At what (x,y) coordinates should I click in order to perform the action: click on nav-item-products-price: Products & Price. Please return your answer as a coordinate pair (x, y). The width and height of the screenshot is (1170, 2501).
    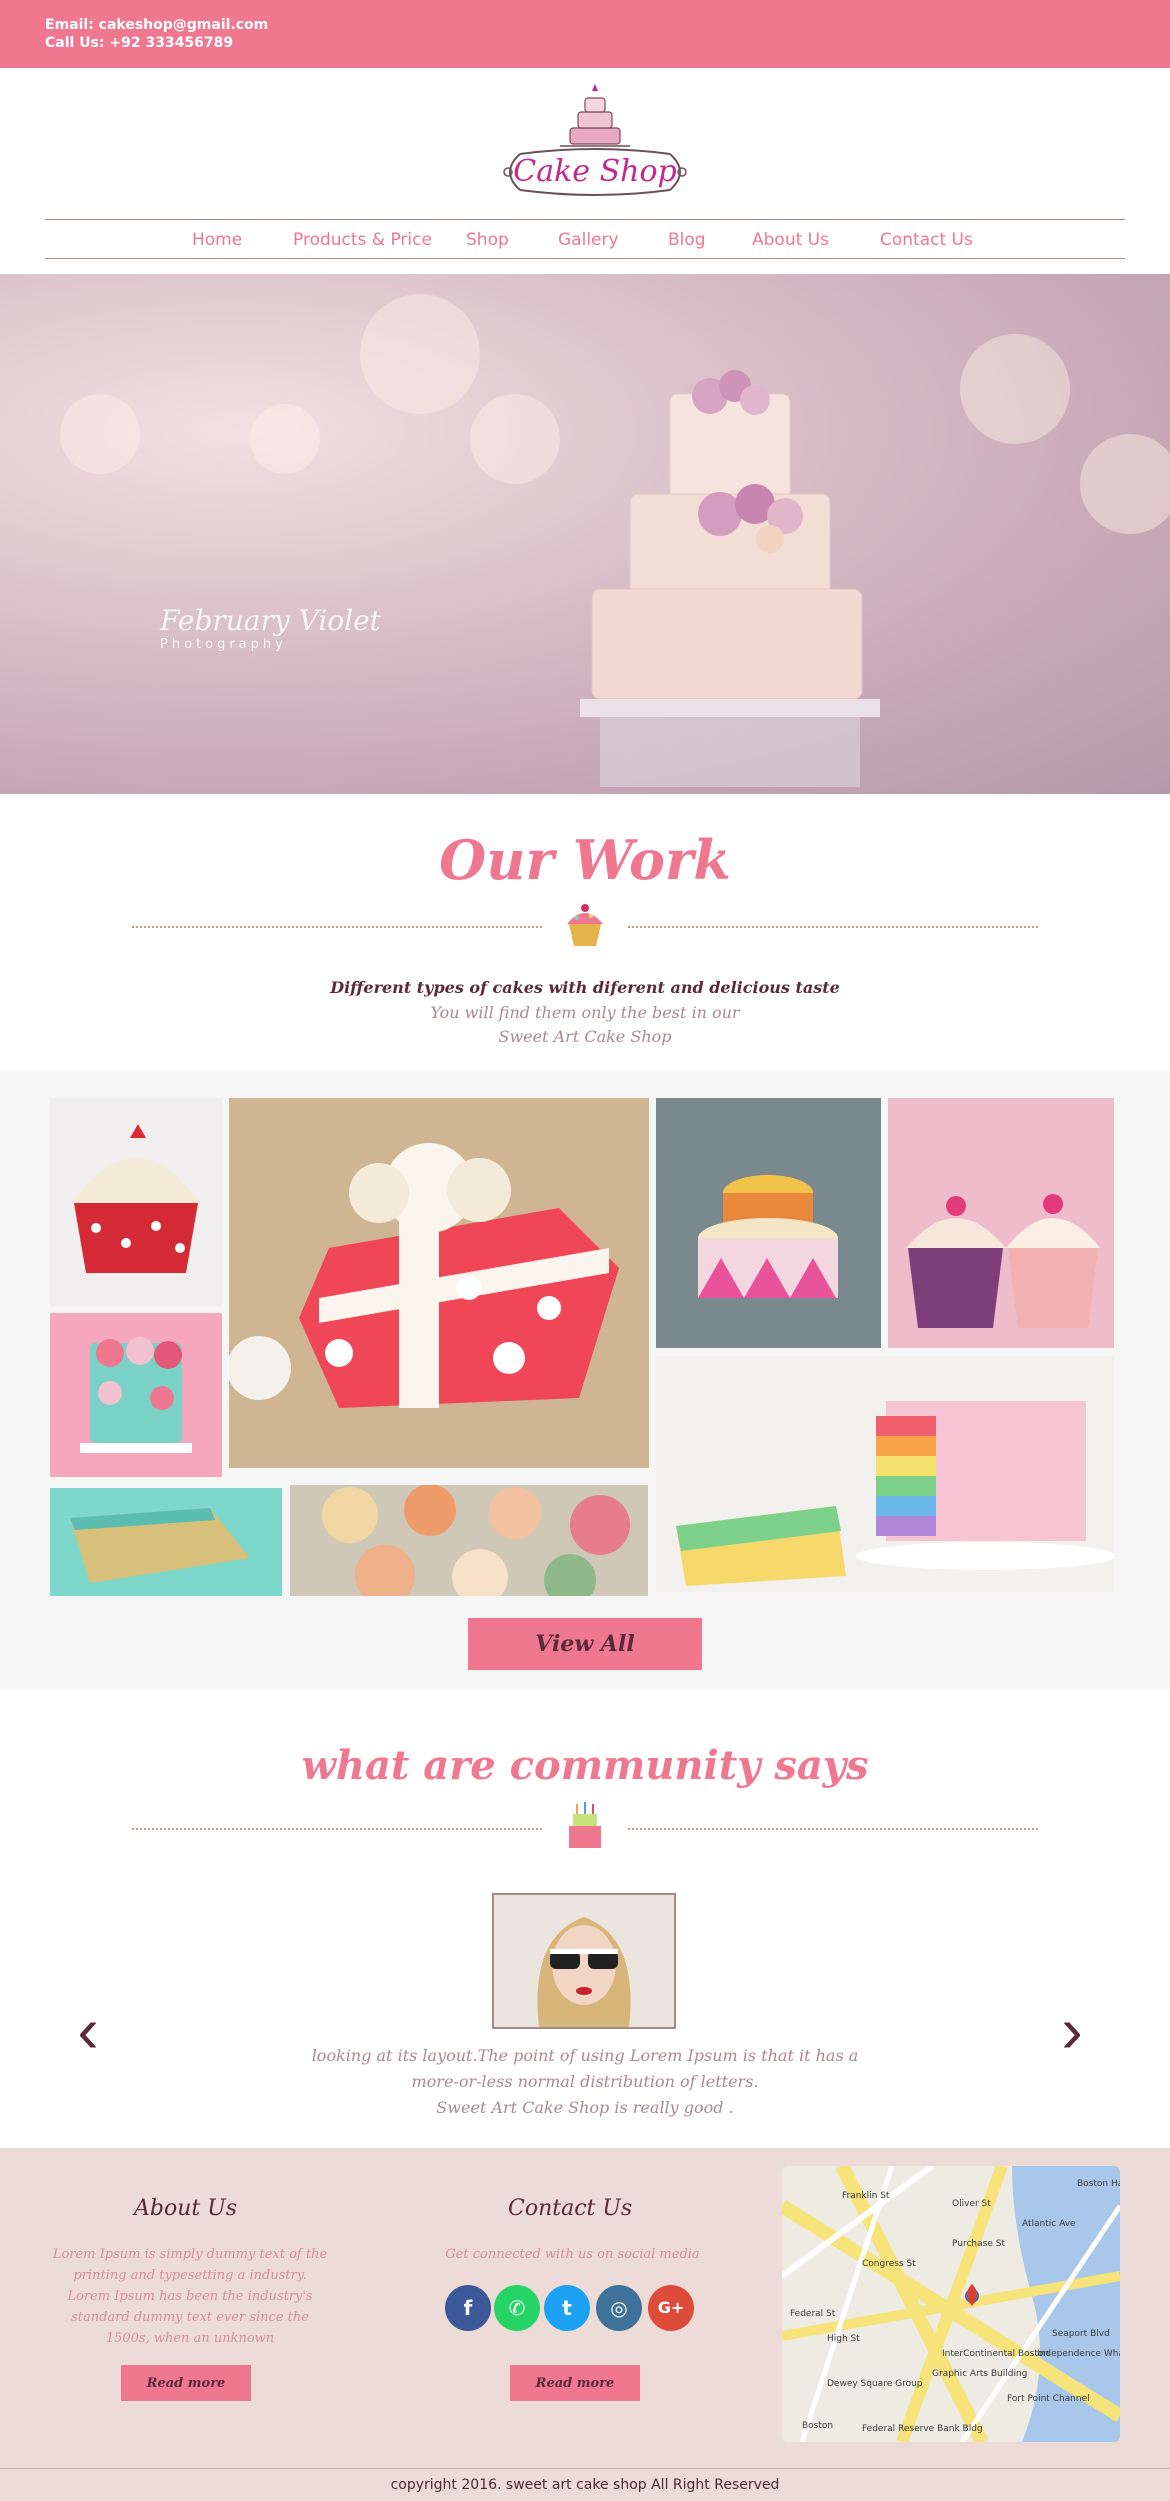
    Looking at the image, I should click on (362, 240).